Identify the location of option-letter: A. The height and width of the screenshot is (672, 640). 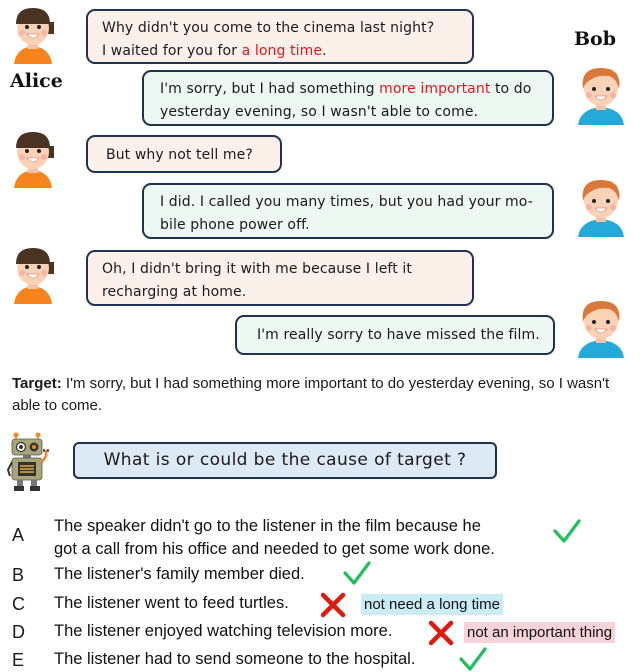
(18, 535).